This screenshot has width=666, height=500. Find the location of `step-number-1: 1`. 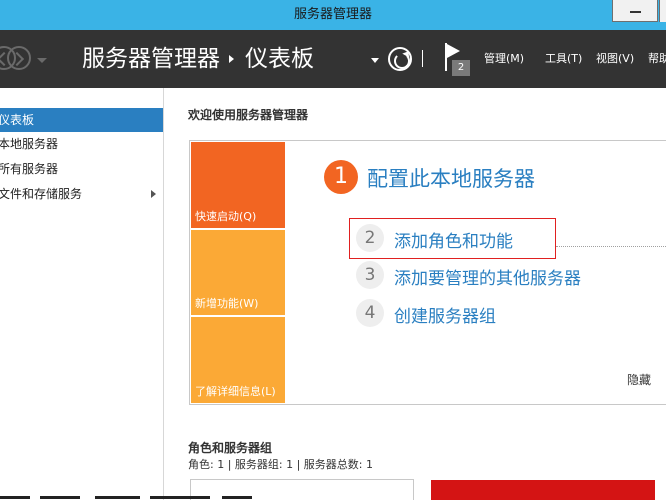

step-number-1: 1 is located at coordinates (341, 177).